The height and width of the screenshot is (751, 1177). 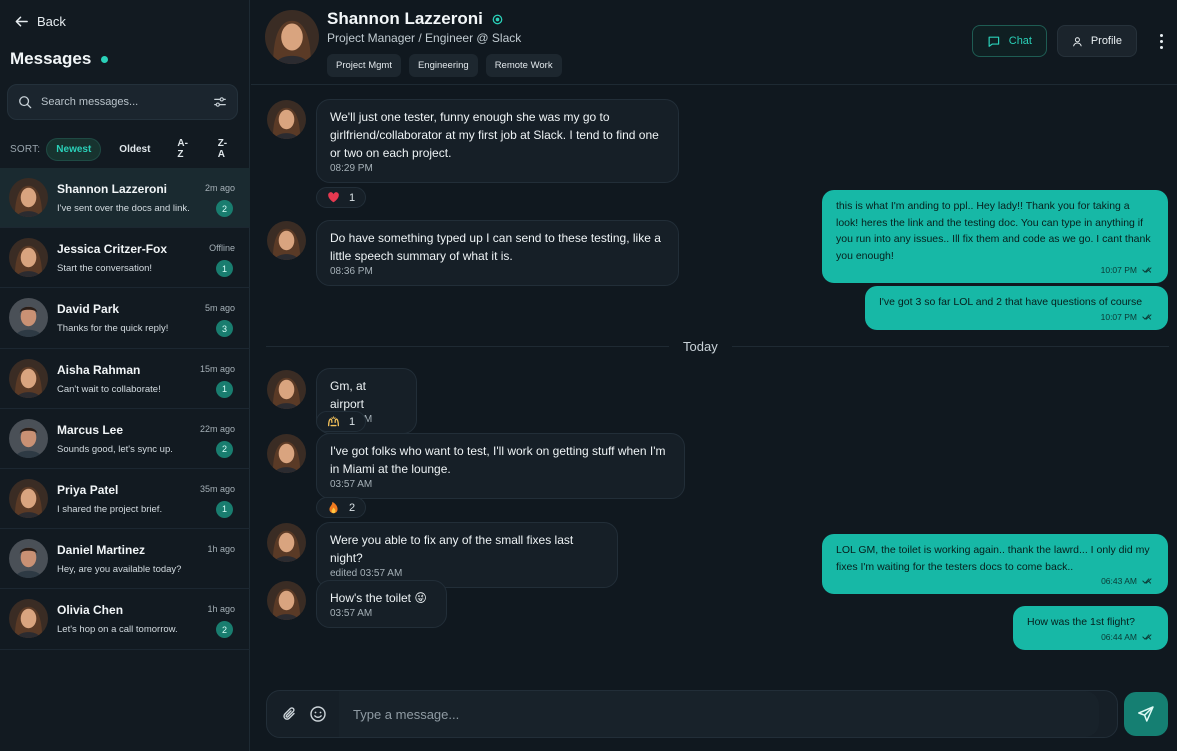 I want to click on message-preview: Start the conversation!, so click(x=105, y=269).